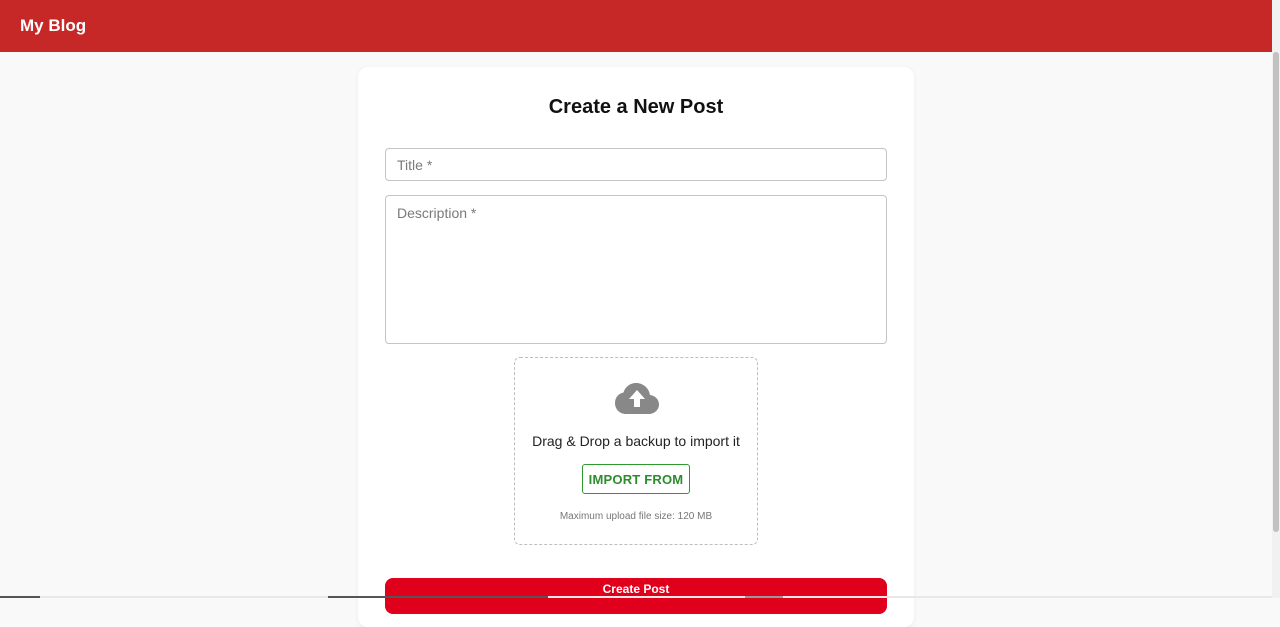 Image resolution: width=1280 pixels, height=627 pixels. What do you see at coordinates (636, 269) in the screenshot?
I see `description-input` at bounding box center [636, 269].